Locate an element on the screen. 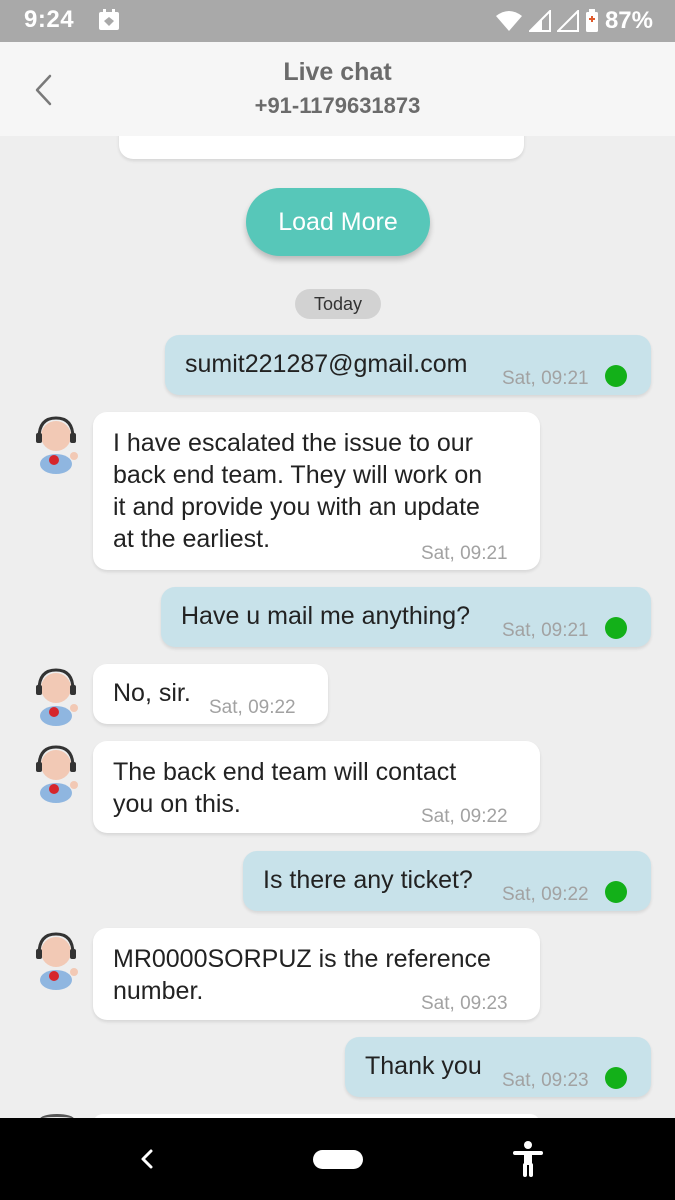  message-text: Thank you is located at coordinates (423, 1066).